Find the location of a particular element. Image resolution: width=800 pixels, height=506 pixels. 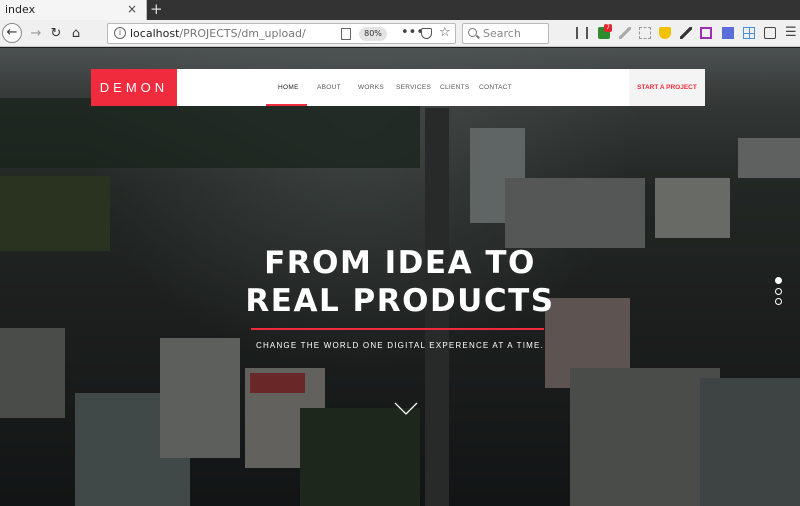

extension-badge: 7 is located at coordinates (608, 28).